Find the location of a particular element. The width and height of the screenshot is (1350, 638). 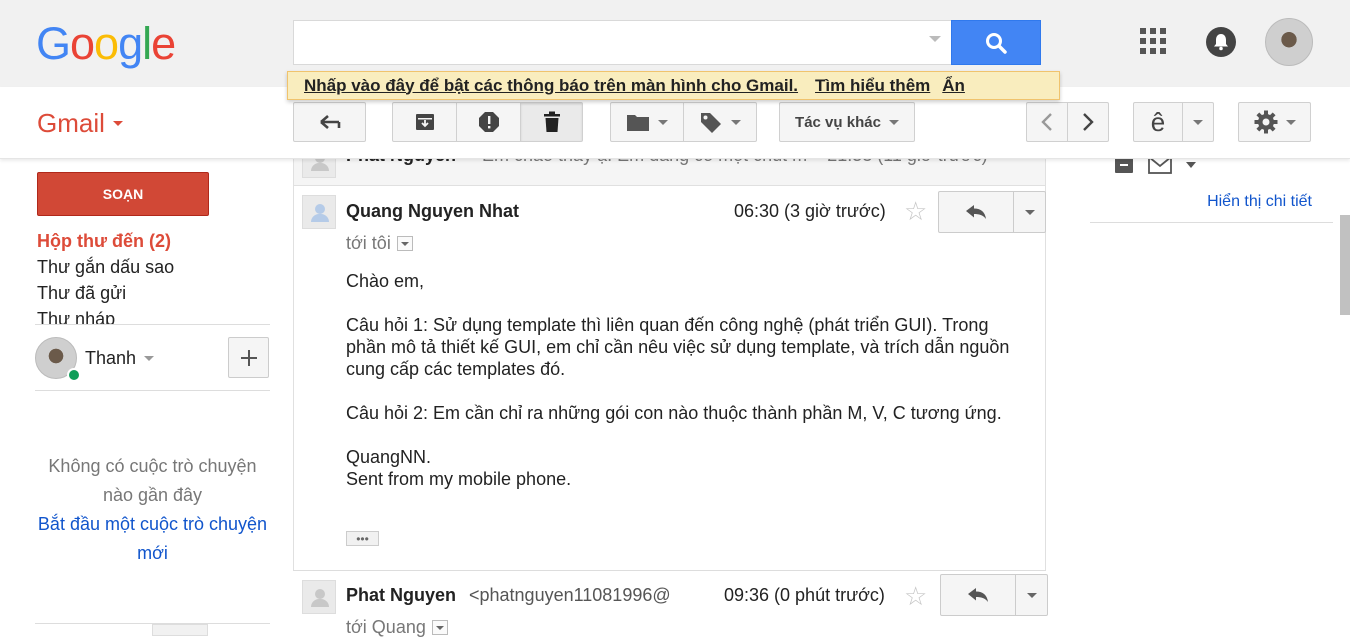

back-icon is located at coordinates (329, 122).